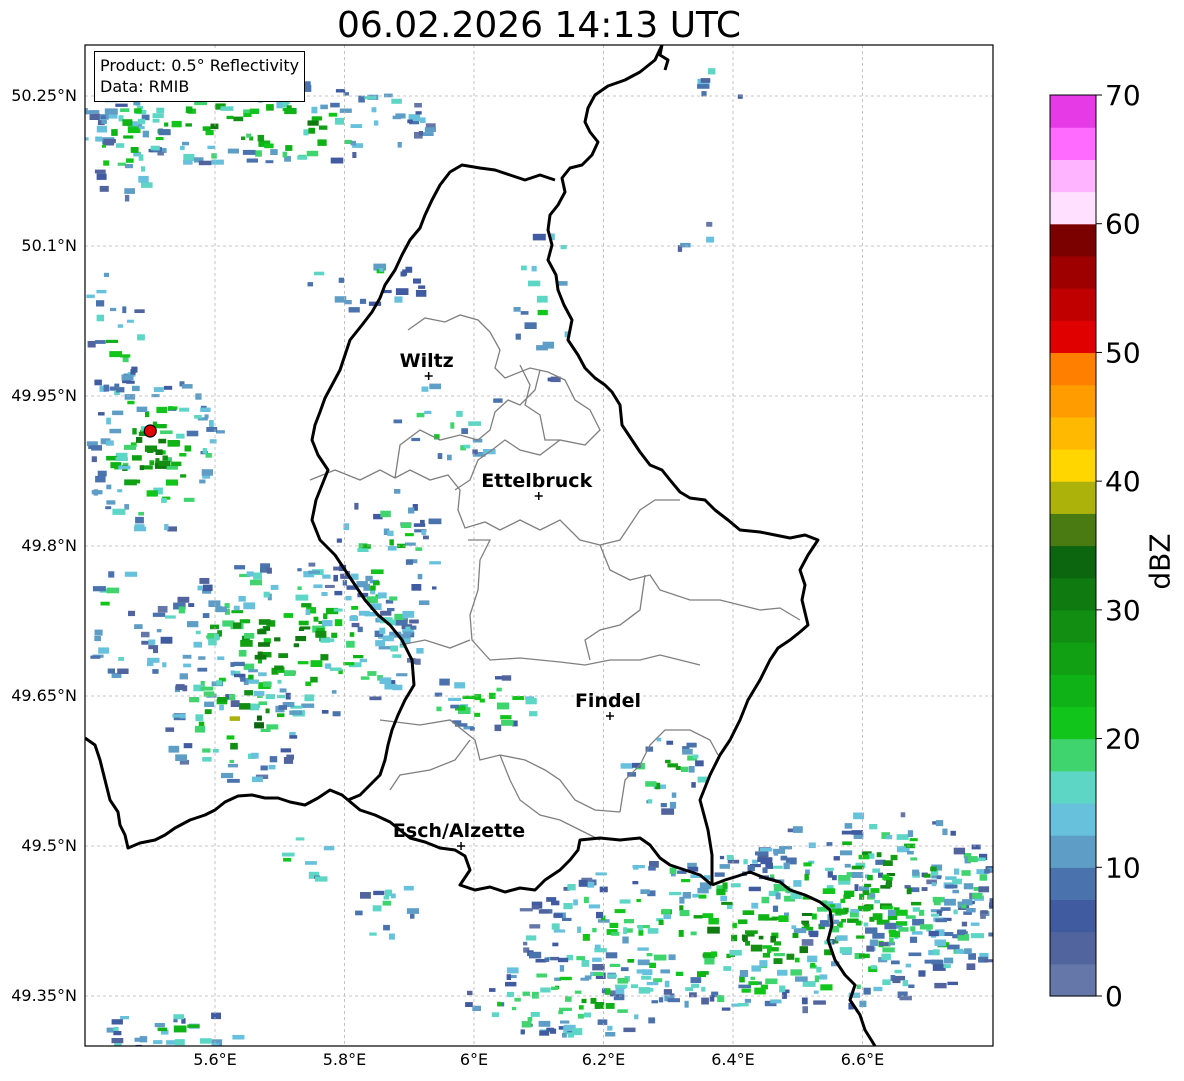  I want to click on lon-tick-label: 6.6°E, so click(863, 1059).